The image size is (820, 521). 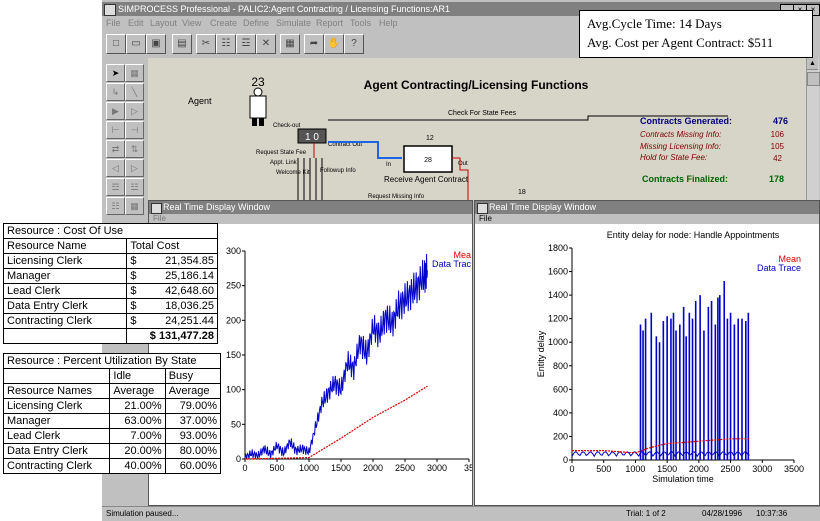 What do you see at coordinates (191, 23) in the screenshot?
I see `menu-view: View` at bounding box center [191, 23].